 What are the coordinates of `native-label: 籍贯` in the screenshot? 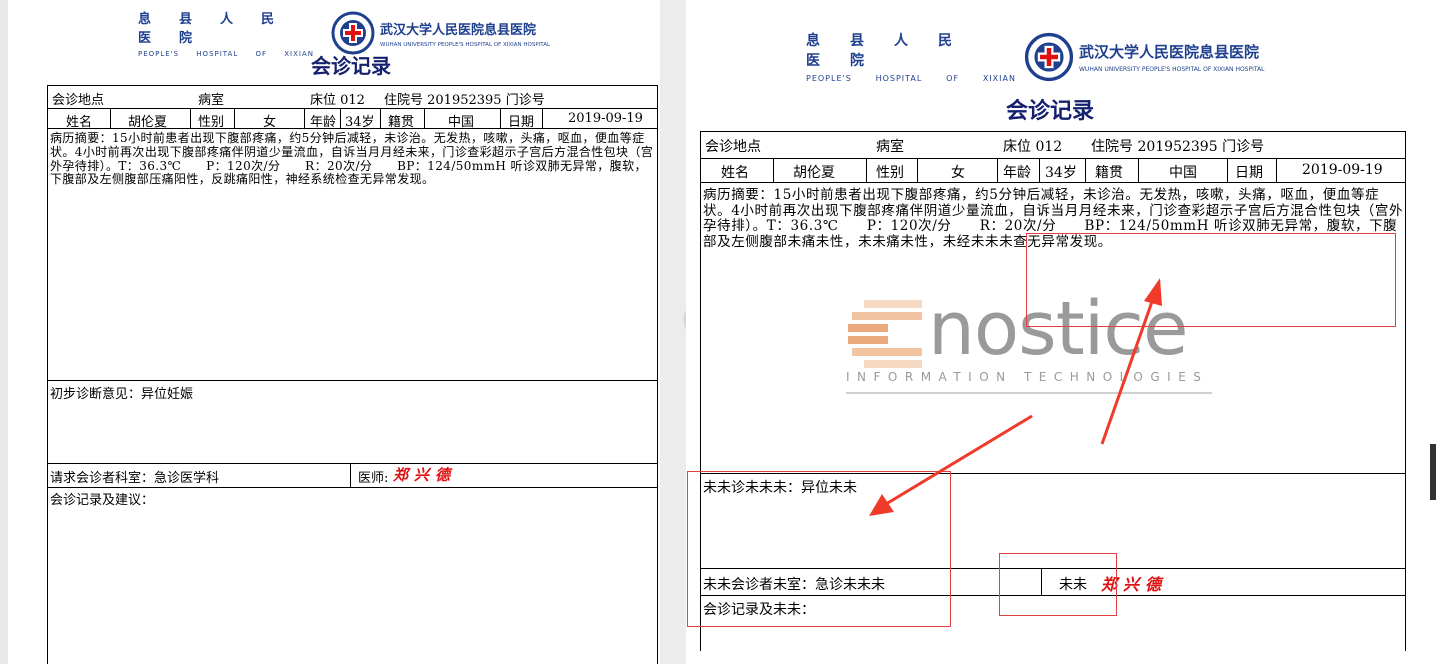 It's located at (1109, 173).